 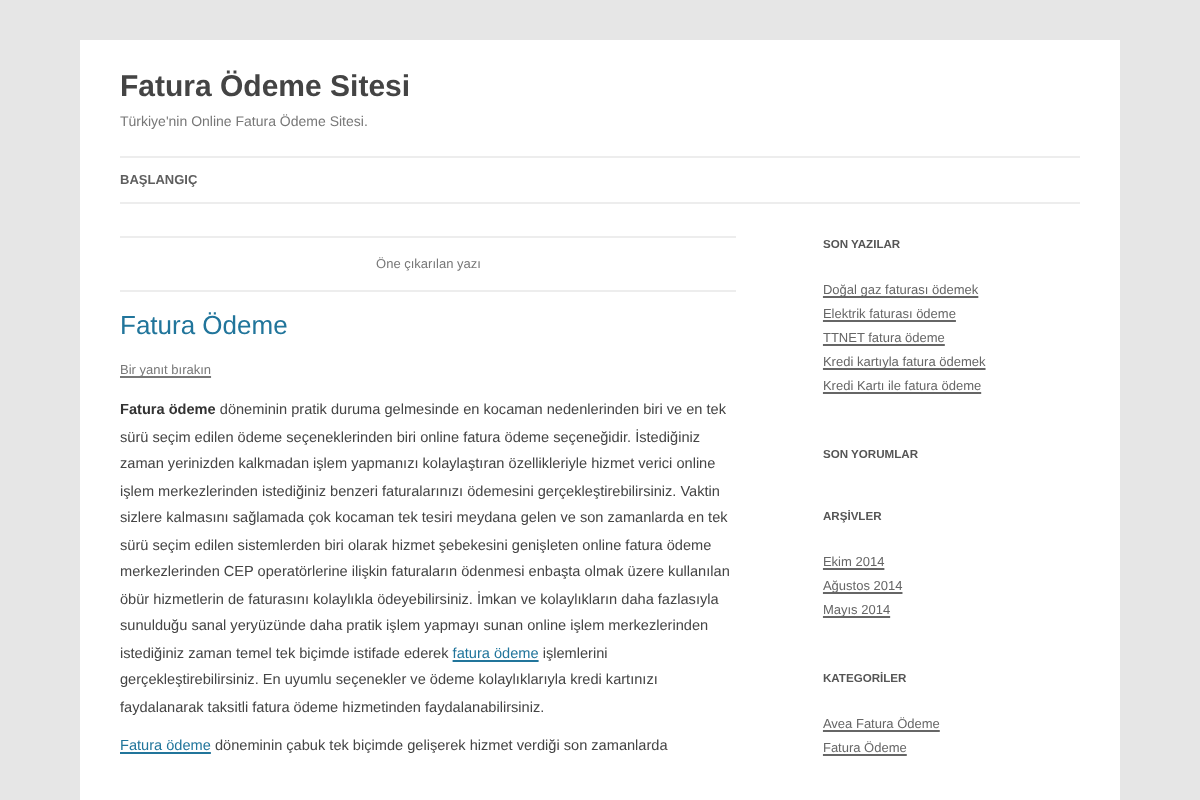 I want to click on post-title: Fatura Ödeme, so click(x=428, y=325).